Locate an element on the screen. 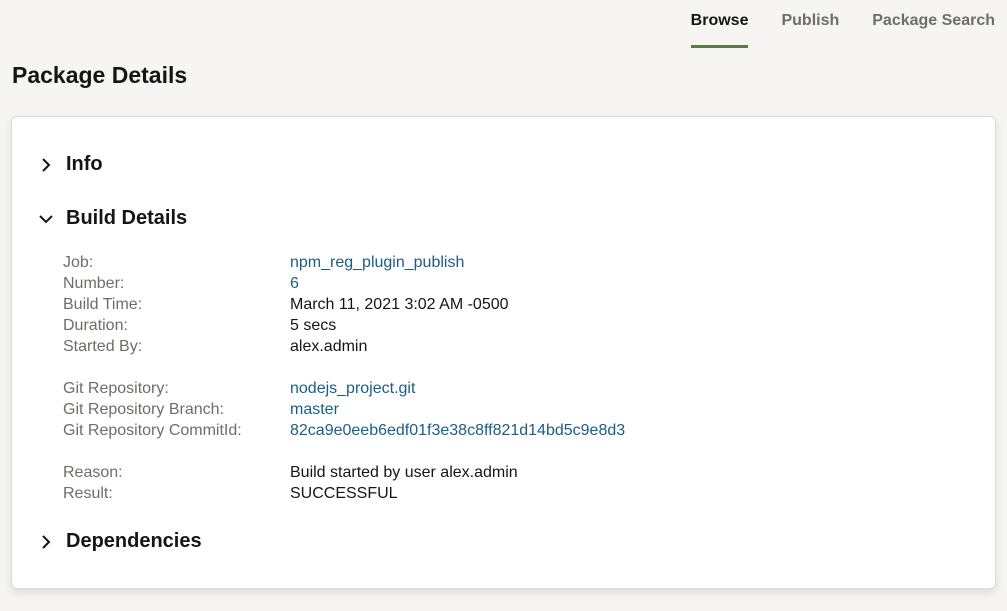  section-build-details-title: Build Details is located at coordinates (127, 218).